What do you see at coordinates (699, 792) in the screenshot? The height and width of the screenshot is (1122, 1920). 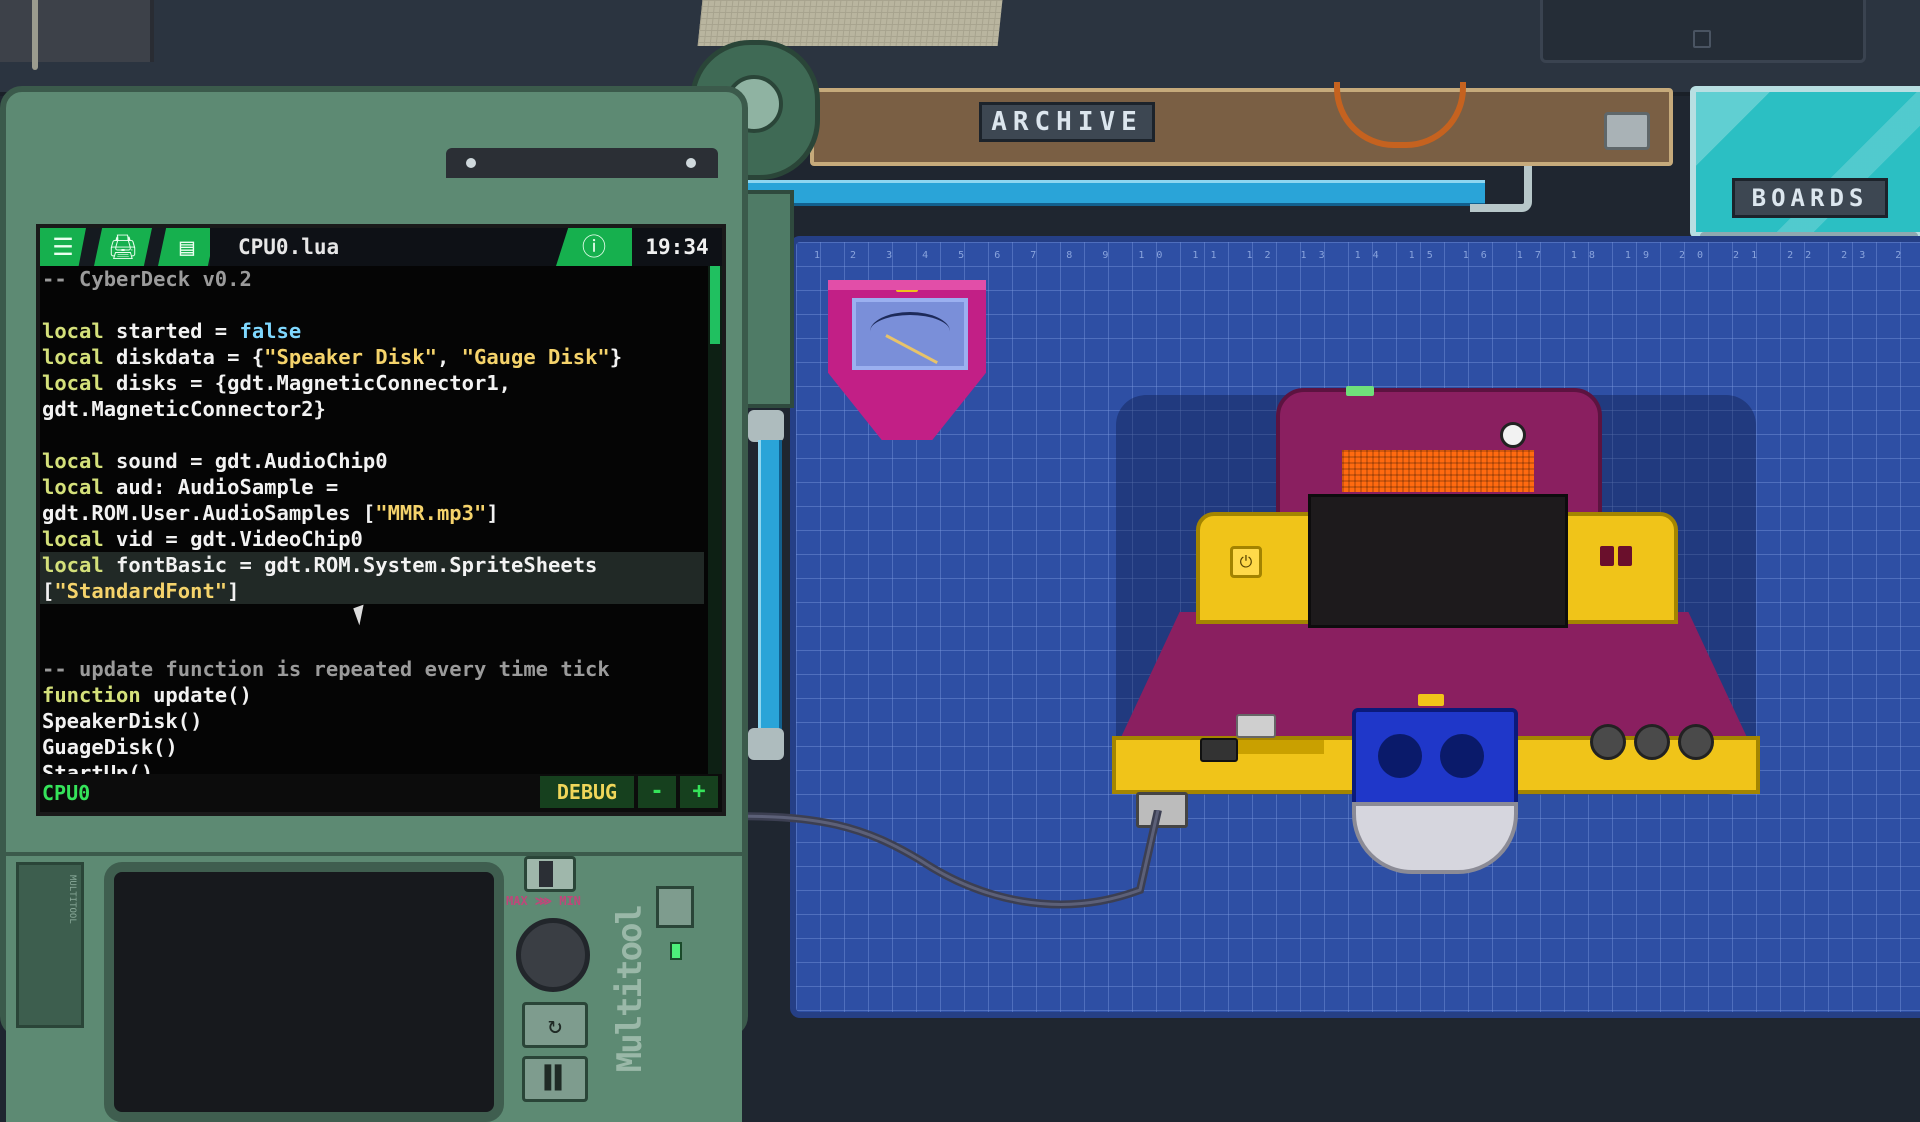 I see `zoom-in-button: +` at bounding box center [699, 792].